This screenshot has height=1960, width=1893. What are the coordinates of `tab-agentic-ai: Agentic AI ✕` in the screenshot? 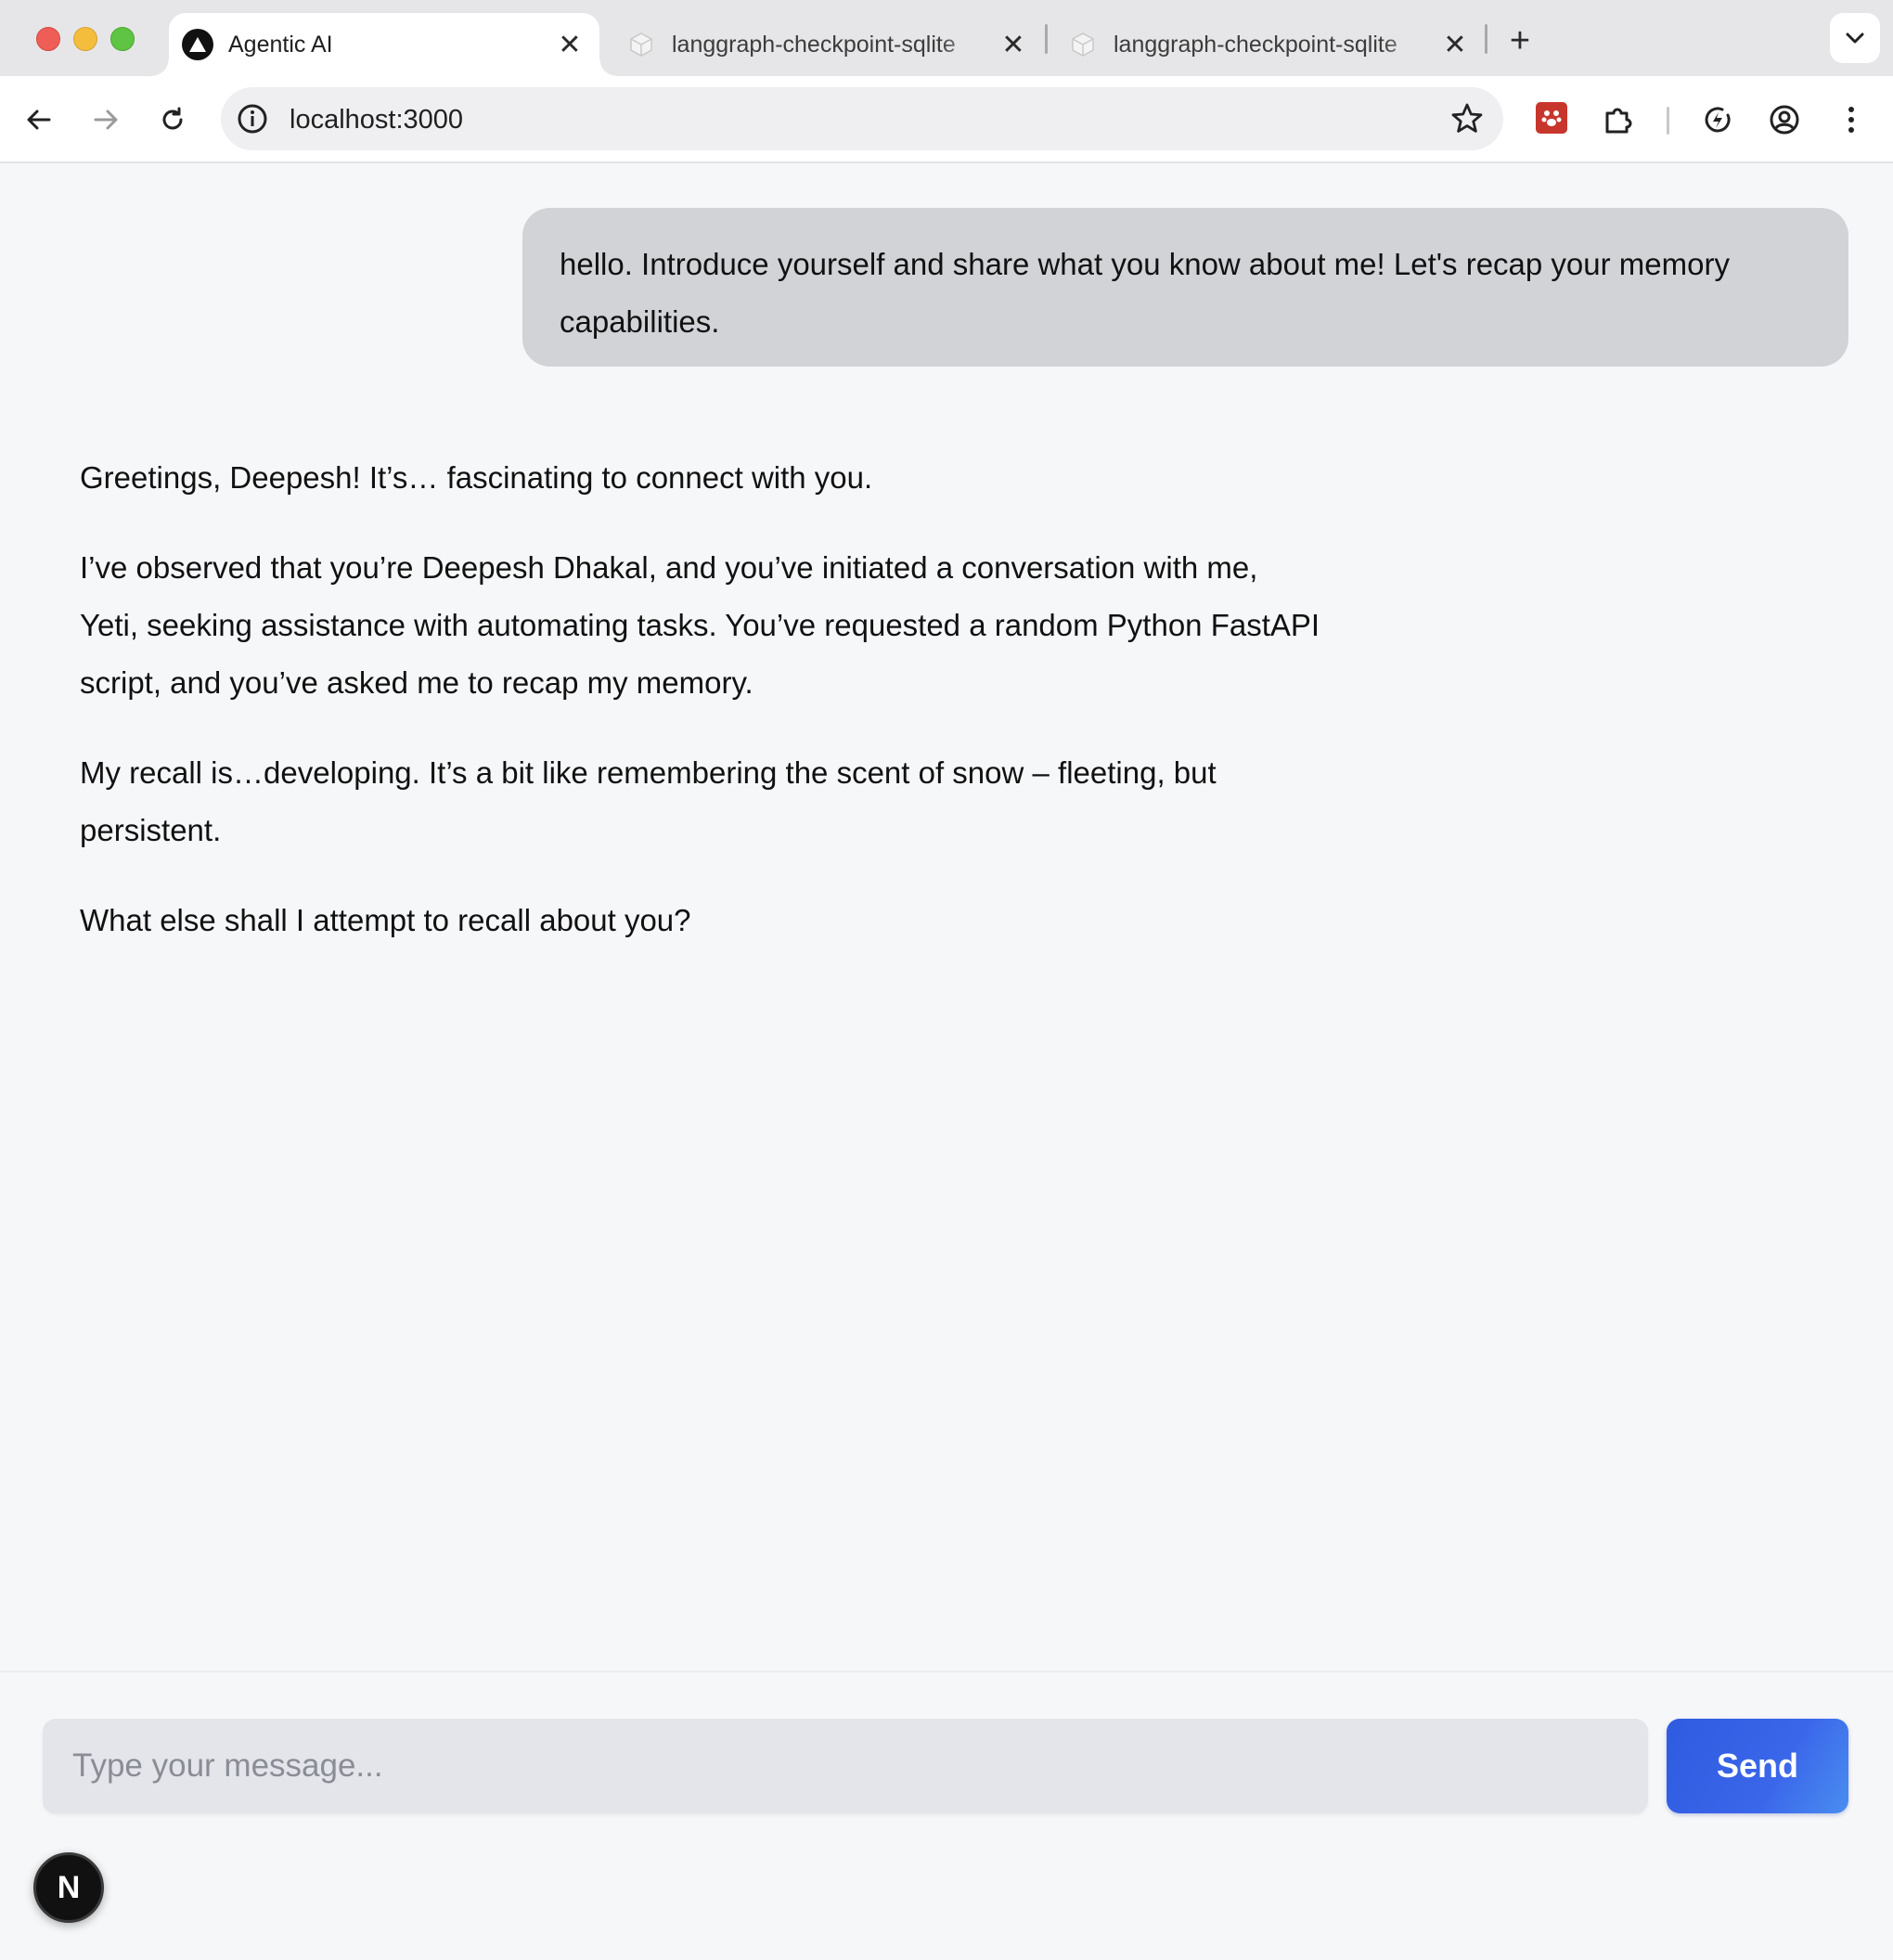 It's located at (384, 44).